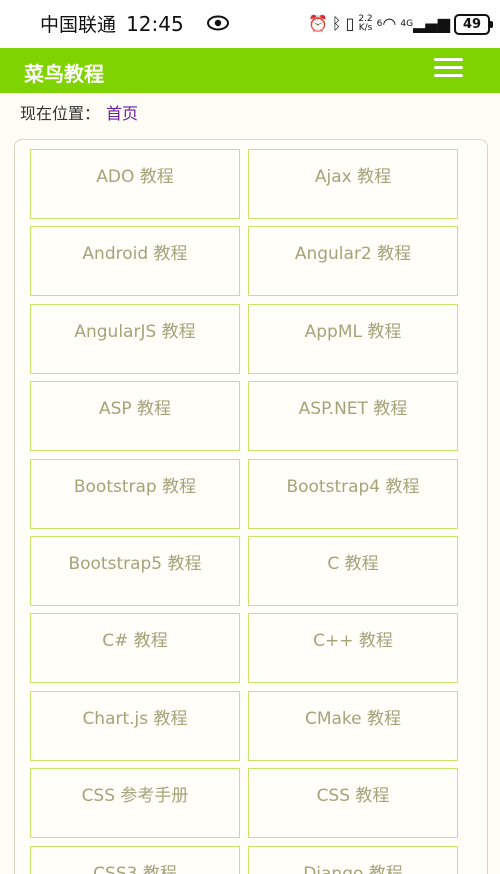 The image size is (500, 874). Describe the element at coordinates (218, 23) in the screenshot. I see `eye-icon` at that location.